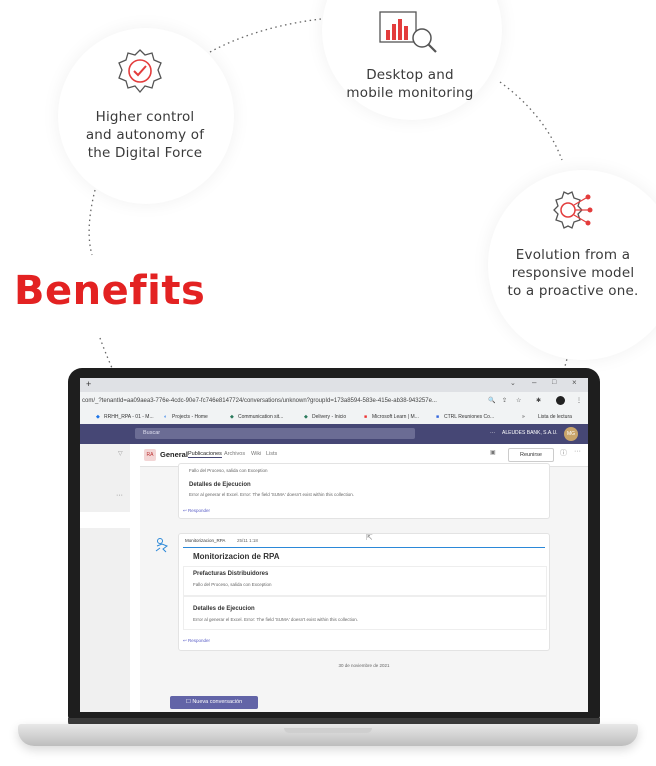 Image resolution: width=656 pixels, height=766 pixels. Describe the element at coordinates (217, 702) in the screenshot. I see `new-conversation-label: Nueva conversación` at that location.